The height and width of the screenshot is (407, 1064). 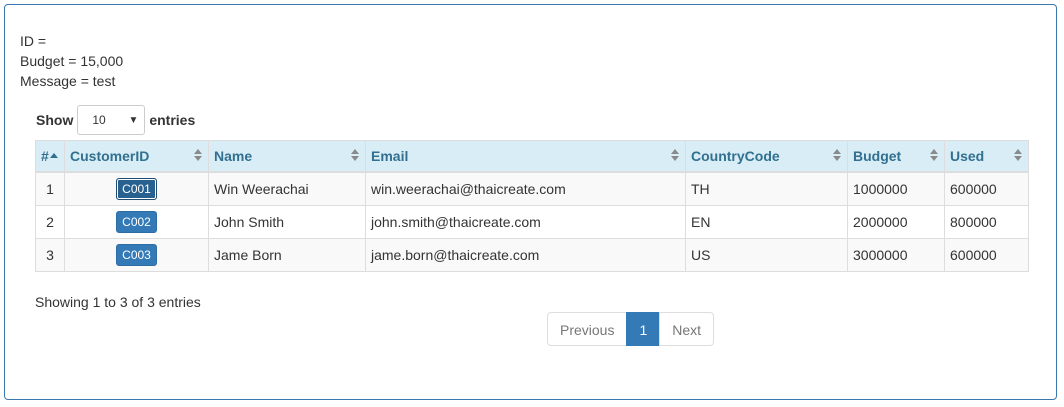 What do you see at coordinates (133, 120) in the screenshot?
I see `caret-down-icon: ▼` at bounding box center [133, 120].